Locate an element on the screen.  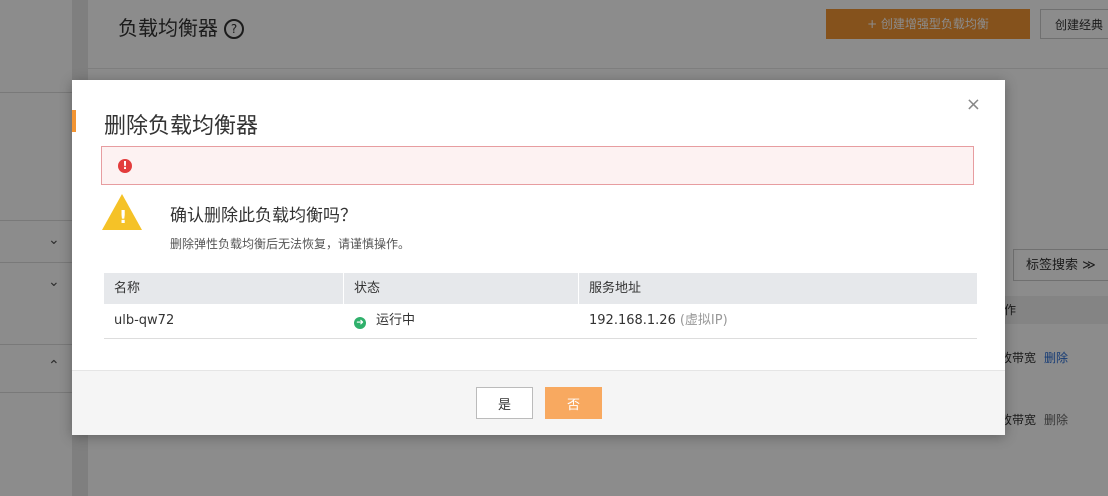
dialog-title: 删除负载均衡器 is located at coordinates (181, 126).